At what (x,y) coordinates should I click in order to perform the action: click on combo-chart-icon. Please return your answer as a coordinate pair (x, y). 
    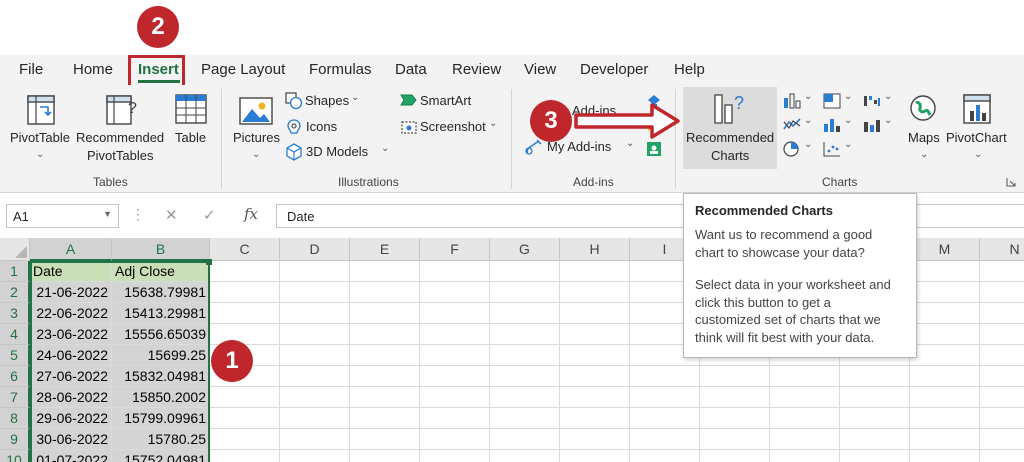
    Looking at the image, I should click on (872, 125).